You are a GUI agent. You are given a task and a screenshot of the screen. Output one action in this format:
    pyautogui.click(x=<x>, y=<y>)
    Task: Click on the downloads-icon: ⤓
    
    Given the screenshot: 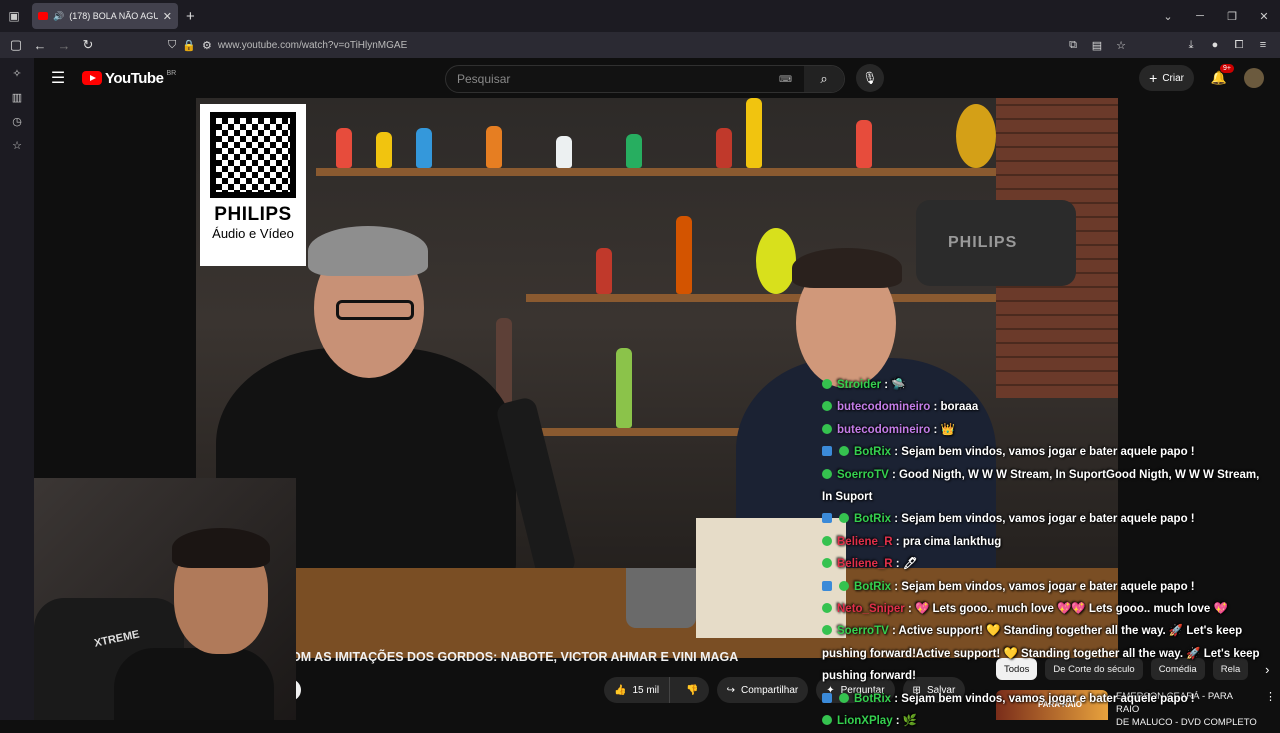 What is the action you would take?
    pyautogui.click(x=1191, y=45)
    